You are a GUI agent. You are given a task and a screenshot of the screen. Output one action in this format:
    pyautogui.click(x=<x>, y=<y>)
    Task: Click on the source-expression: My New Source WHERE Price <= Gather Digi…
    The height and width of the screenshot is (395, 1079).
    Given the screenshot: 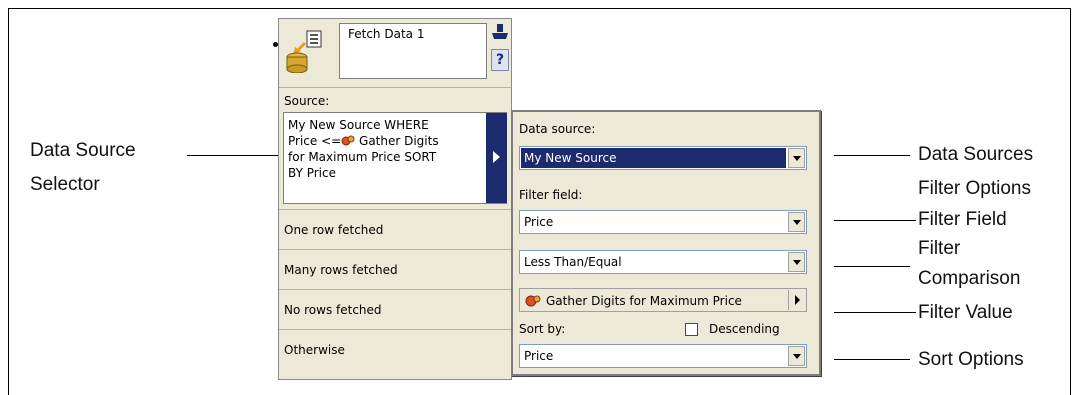 What is the action you would take?
    pyautogui.click(x=386, y=149)
    